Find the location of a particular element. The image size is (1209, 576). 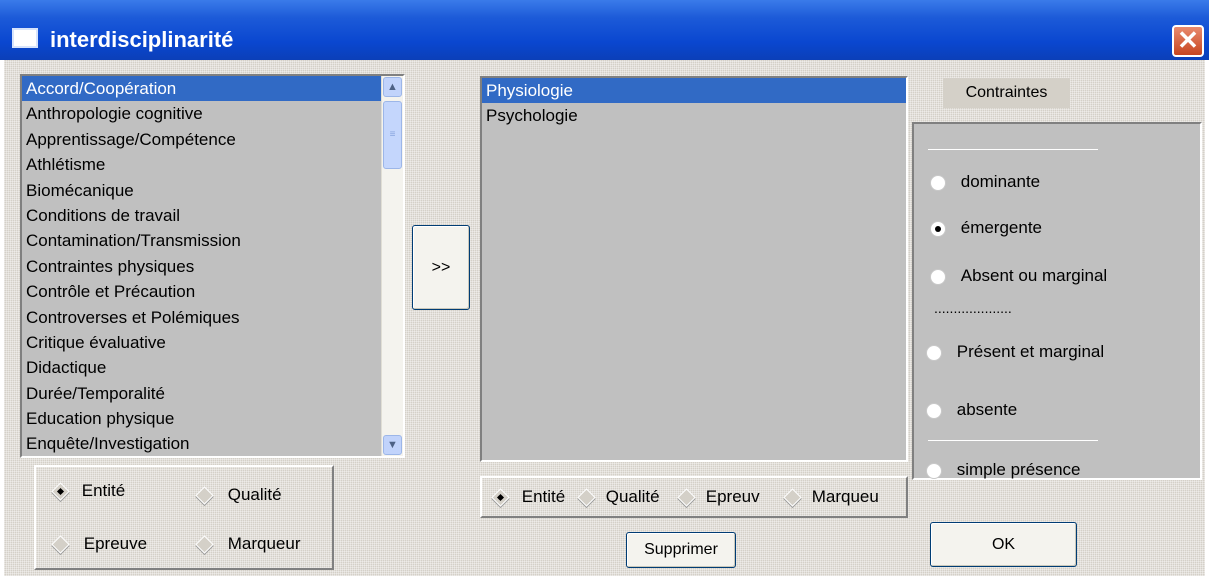

right-filter-qualite: Qualité is located at coordinates (618, 497).